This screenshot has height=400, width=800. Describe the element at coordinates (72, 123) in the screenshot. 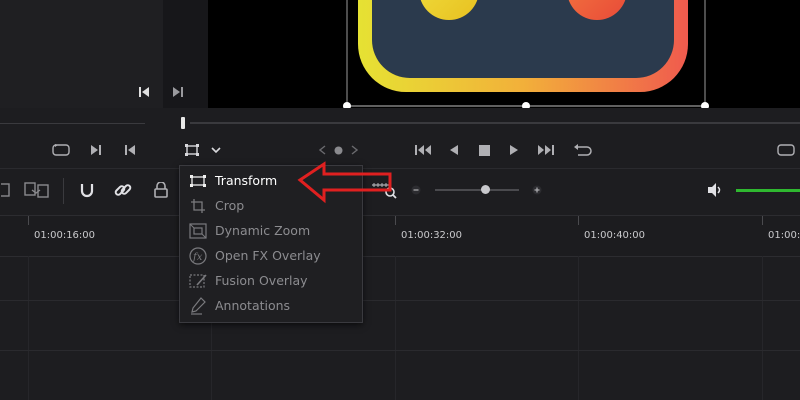

I see `source-scrubber` at that location.